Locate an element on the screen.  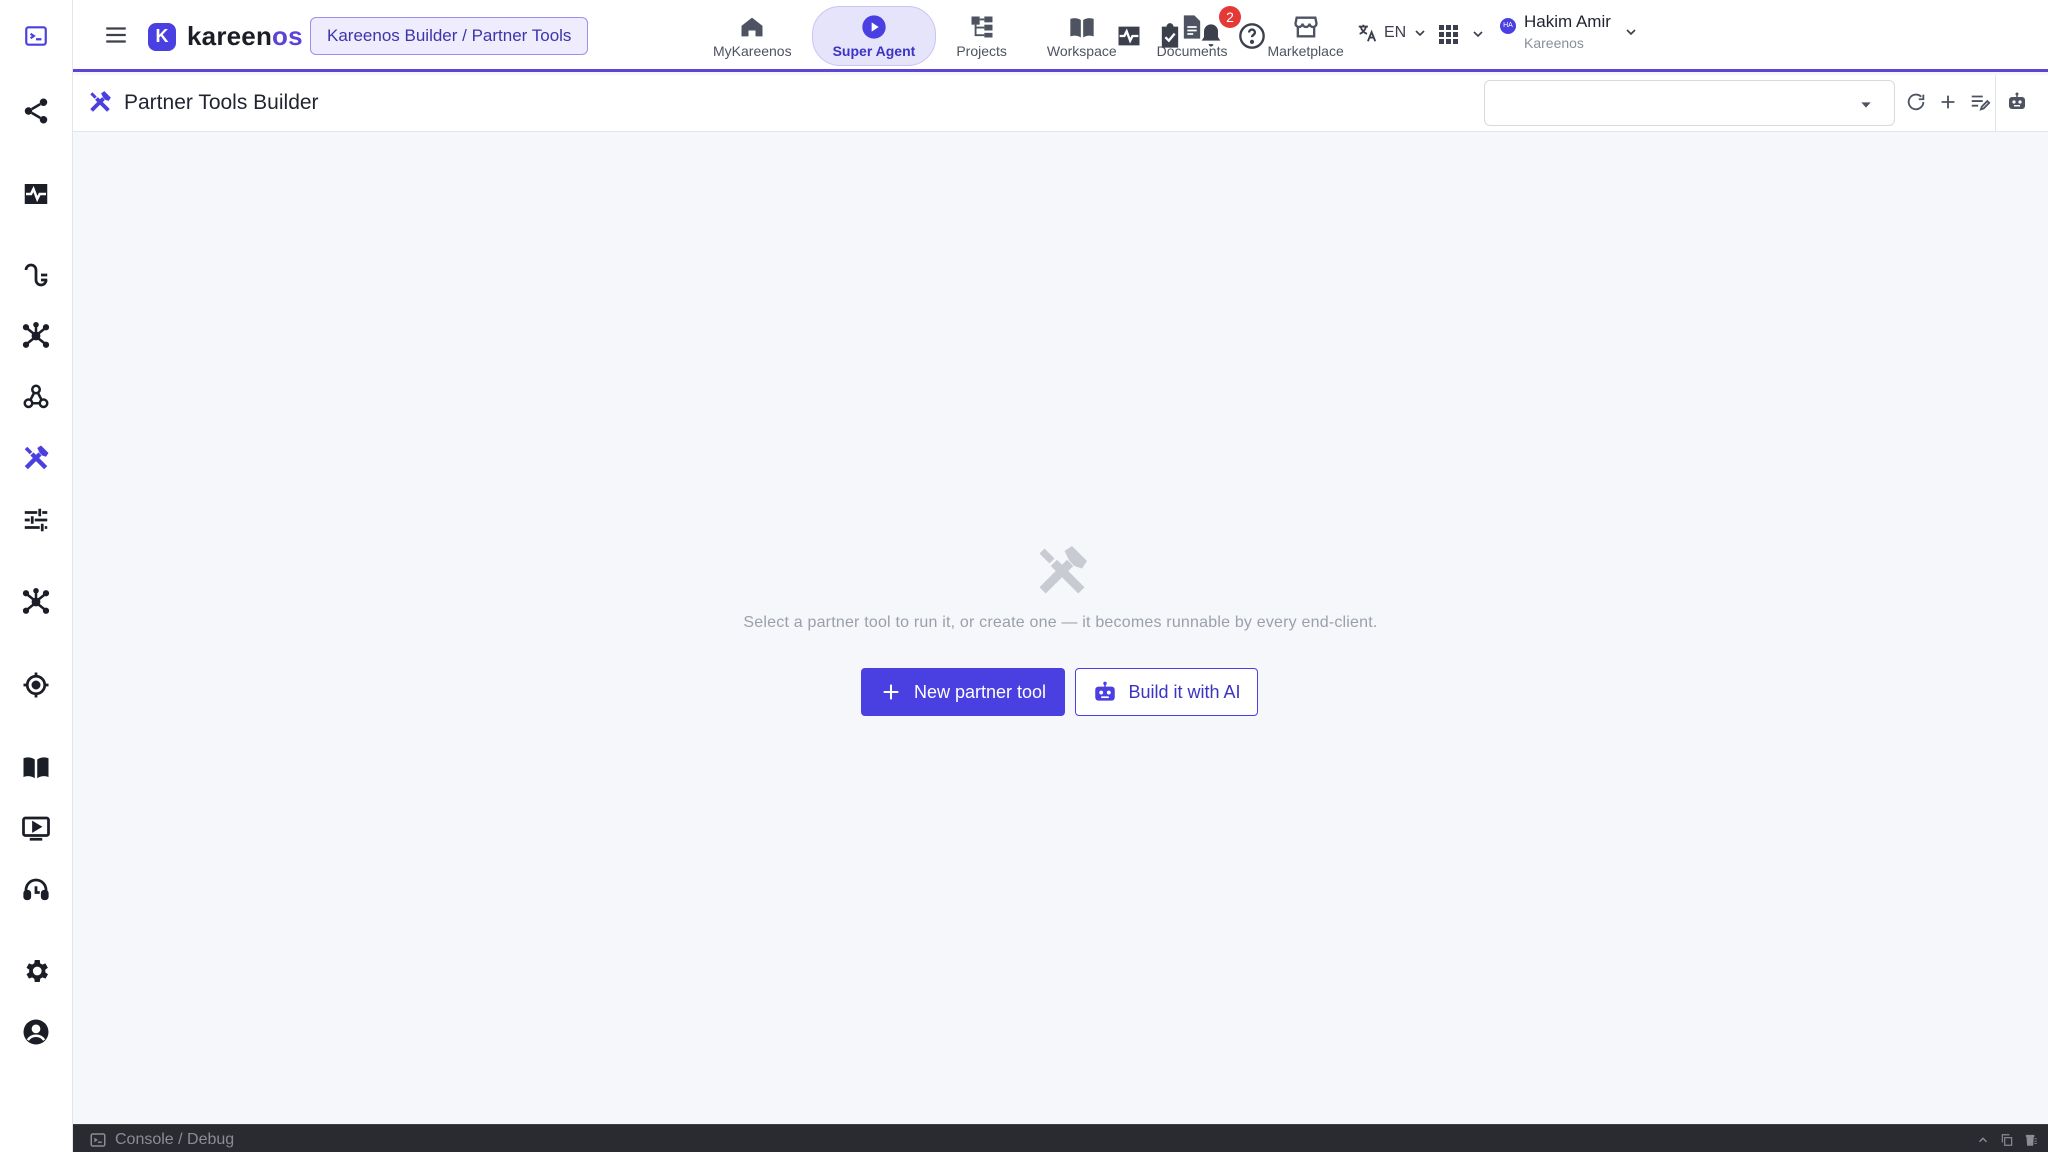
divider is located at coordinates (1995, 103).